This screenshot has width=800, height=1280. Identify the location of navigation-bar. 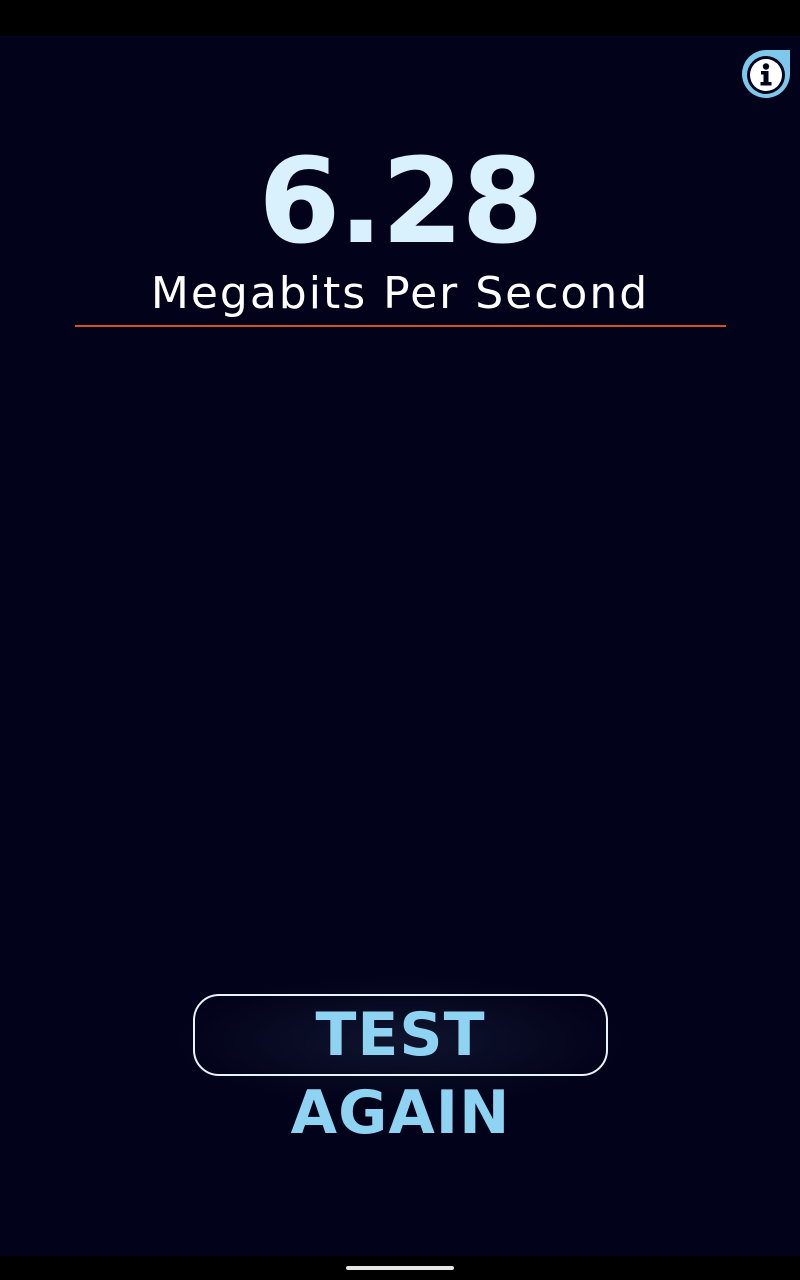
(400, 1268).